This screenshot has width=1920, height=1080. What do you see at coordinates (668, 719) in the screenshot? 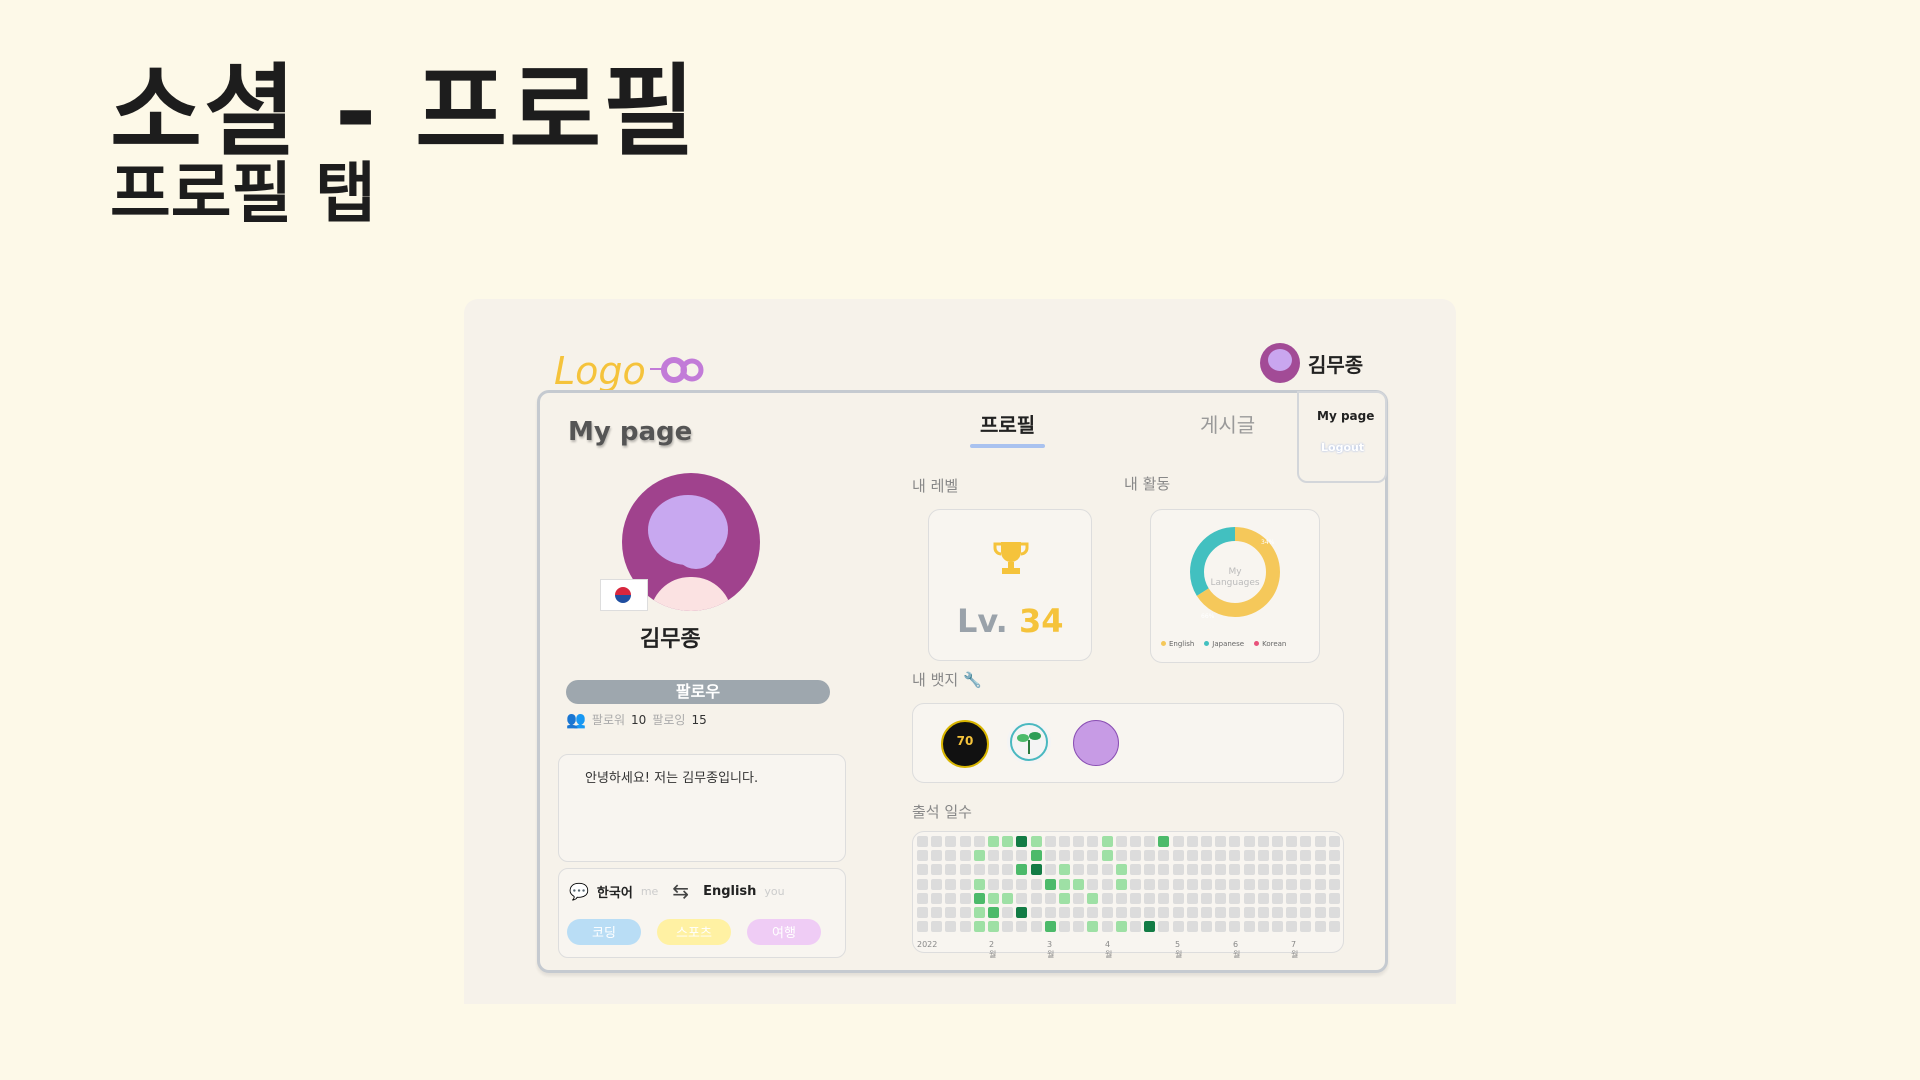
I see `following-label: 팔로잉` at bounding box center [668, 719].